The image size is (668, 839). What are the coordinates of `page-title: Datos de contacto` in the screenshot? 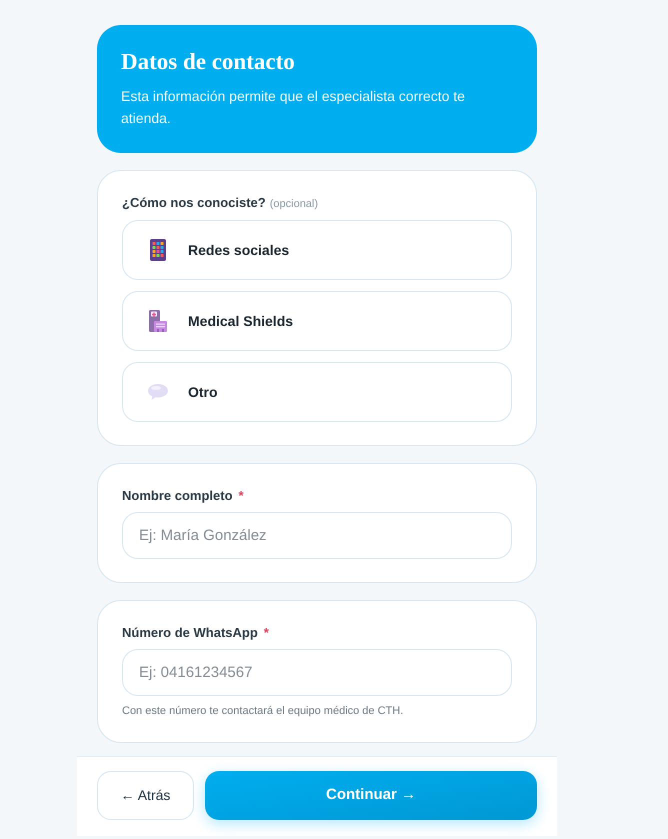 It's located at (208, 62).